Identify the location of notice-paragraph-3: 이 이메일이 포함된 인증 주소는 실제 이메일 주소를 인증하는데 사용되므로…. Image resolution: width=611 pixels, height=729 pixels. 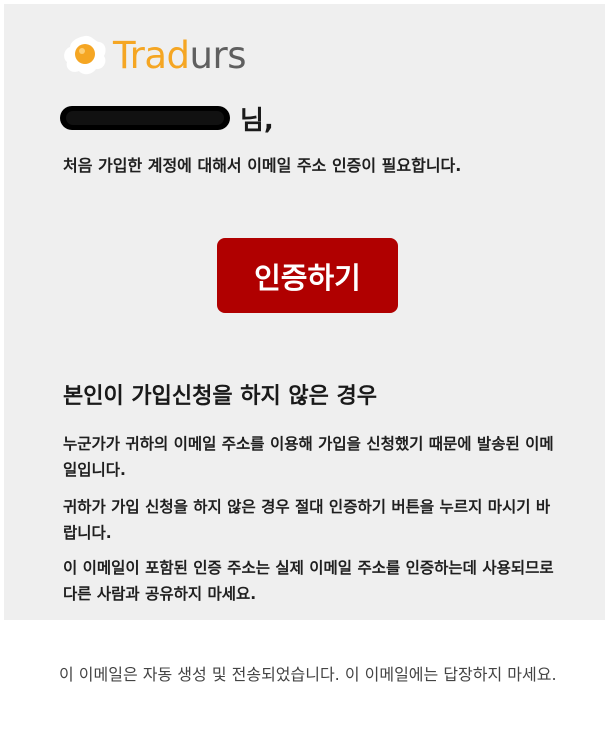
(308, 581).